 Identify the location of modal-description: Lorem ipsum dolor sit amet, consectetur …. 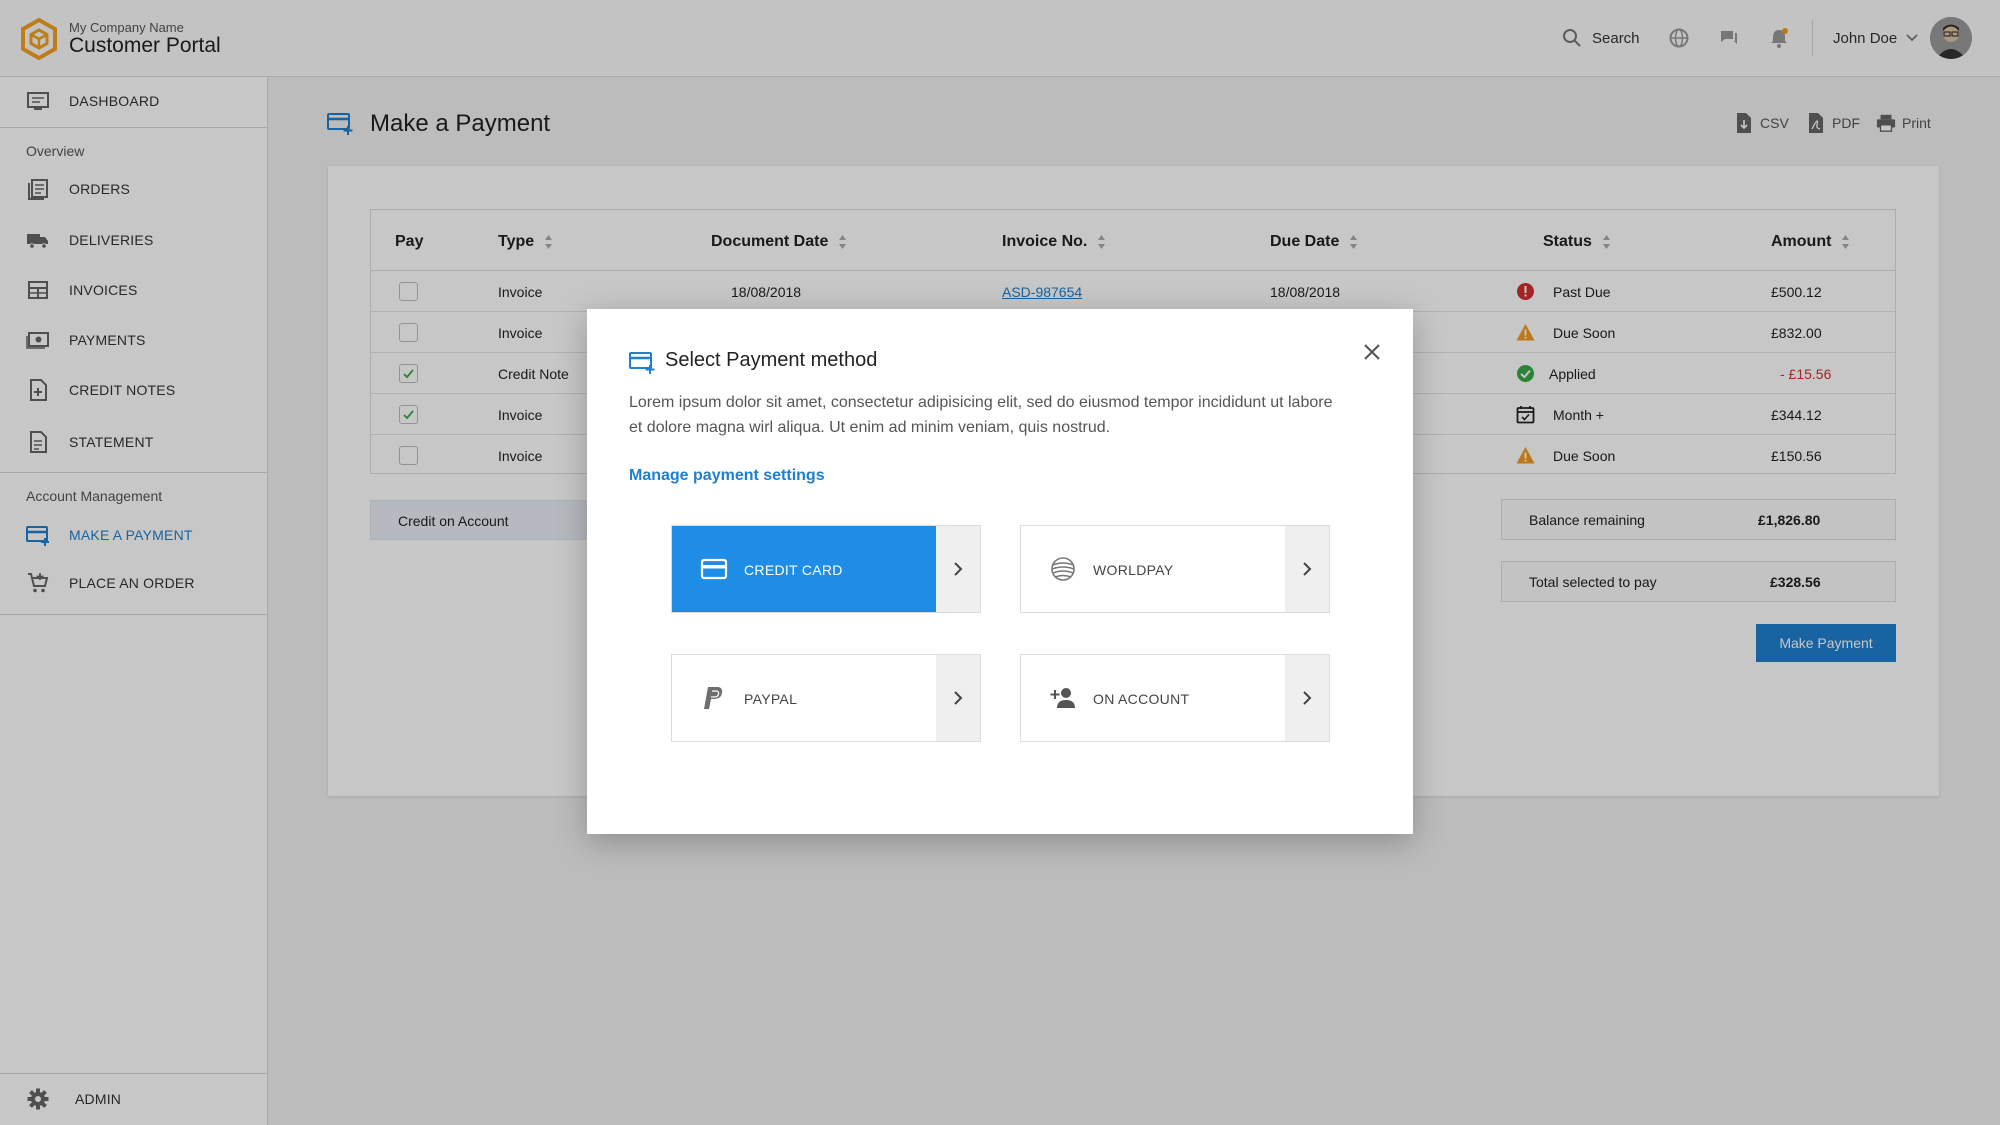
(981, 415).